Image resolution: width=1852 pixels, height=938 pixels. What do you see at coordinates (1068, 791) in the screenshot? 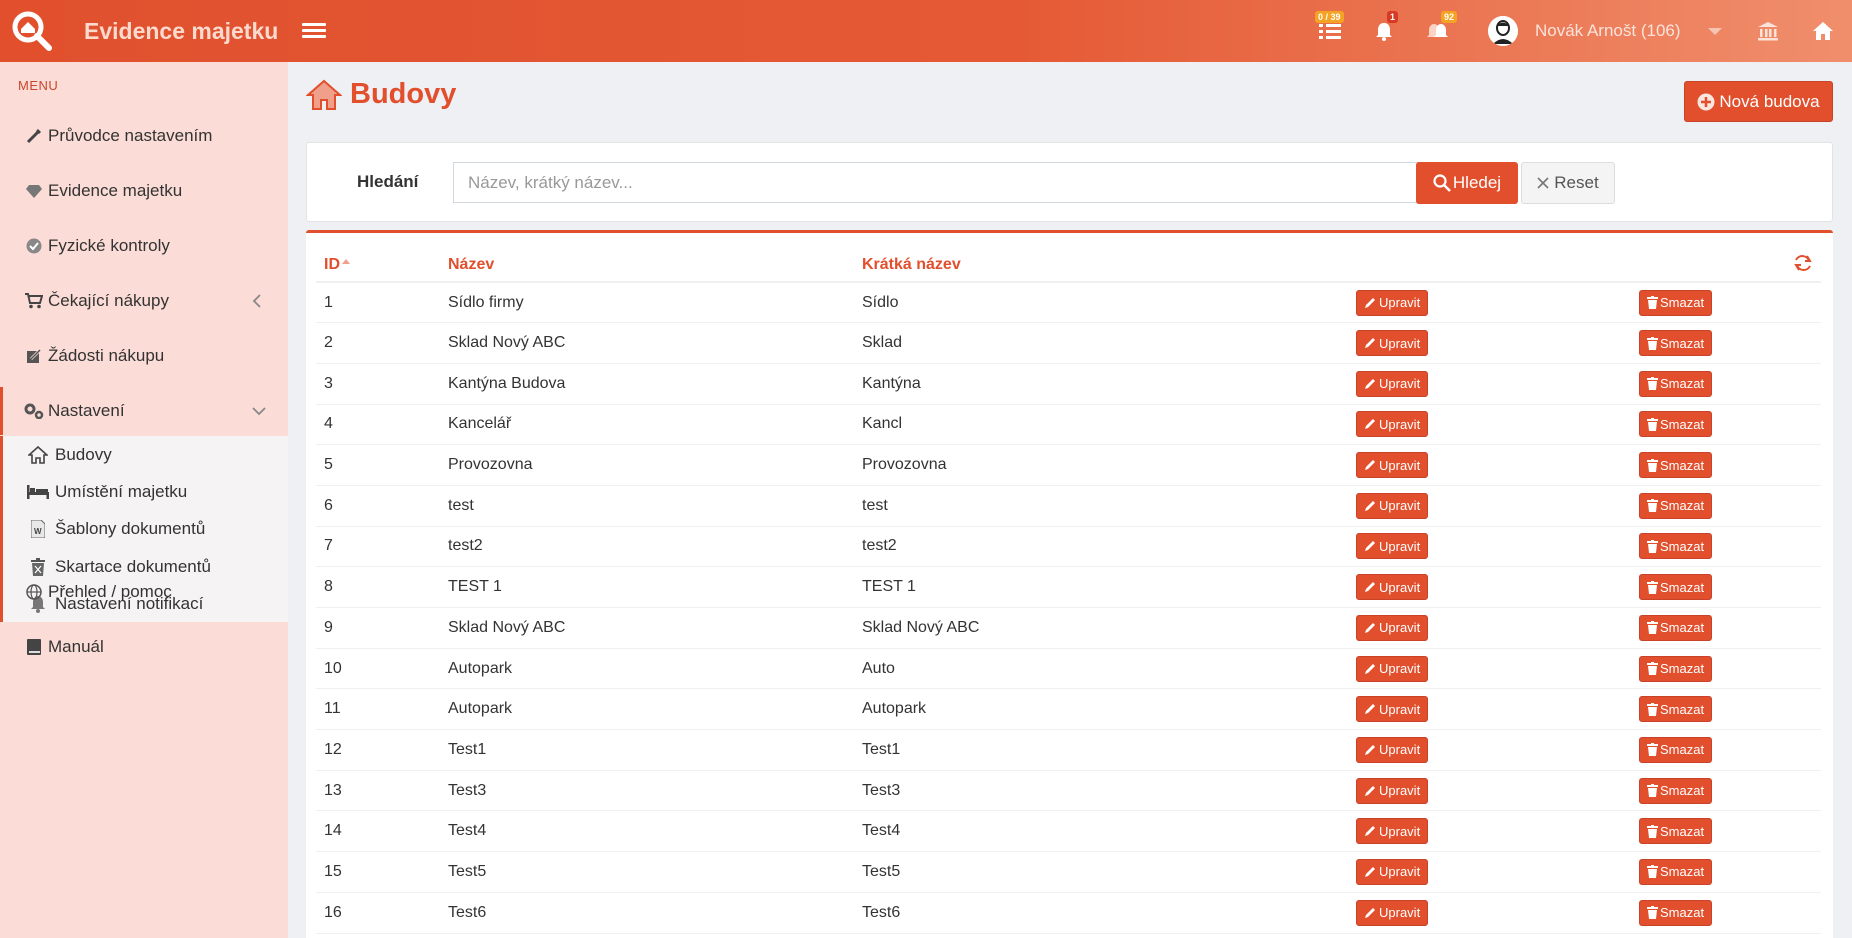
I see `table-row: 13 Test3 Test3 Upravit Smazat` at bounding box center [1068, 791].